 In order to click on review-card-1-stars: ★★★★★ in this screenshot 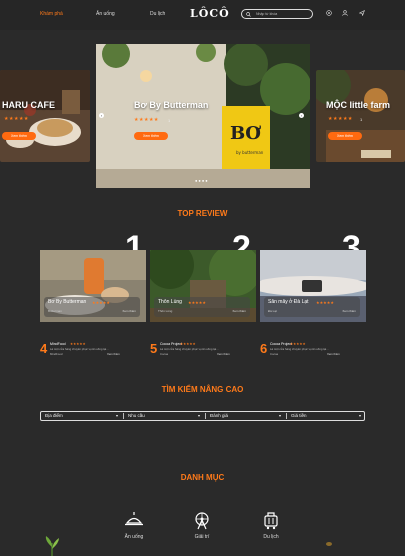, I will do `click(101, 302)`.